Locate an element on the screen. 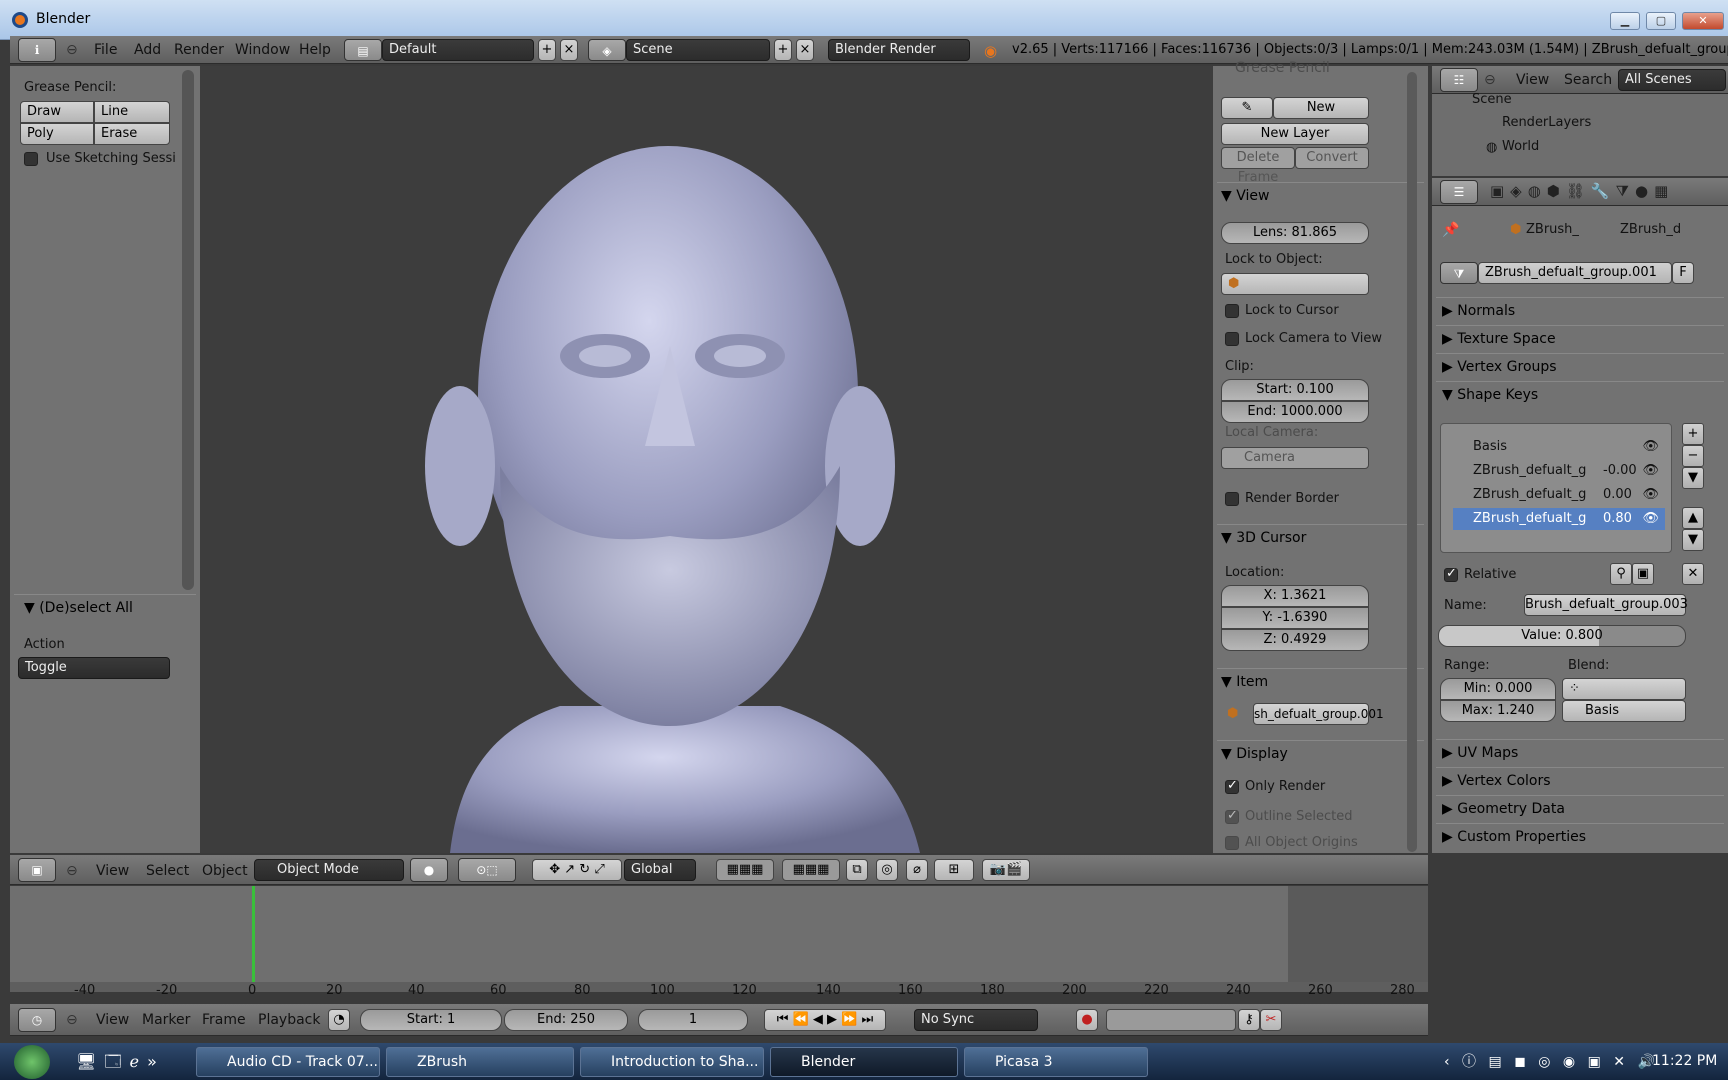  shading-icon: ● is located at coordinates (429, 870).